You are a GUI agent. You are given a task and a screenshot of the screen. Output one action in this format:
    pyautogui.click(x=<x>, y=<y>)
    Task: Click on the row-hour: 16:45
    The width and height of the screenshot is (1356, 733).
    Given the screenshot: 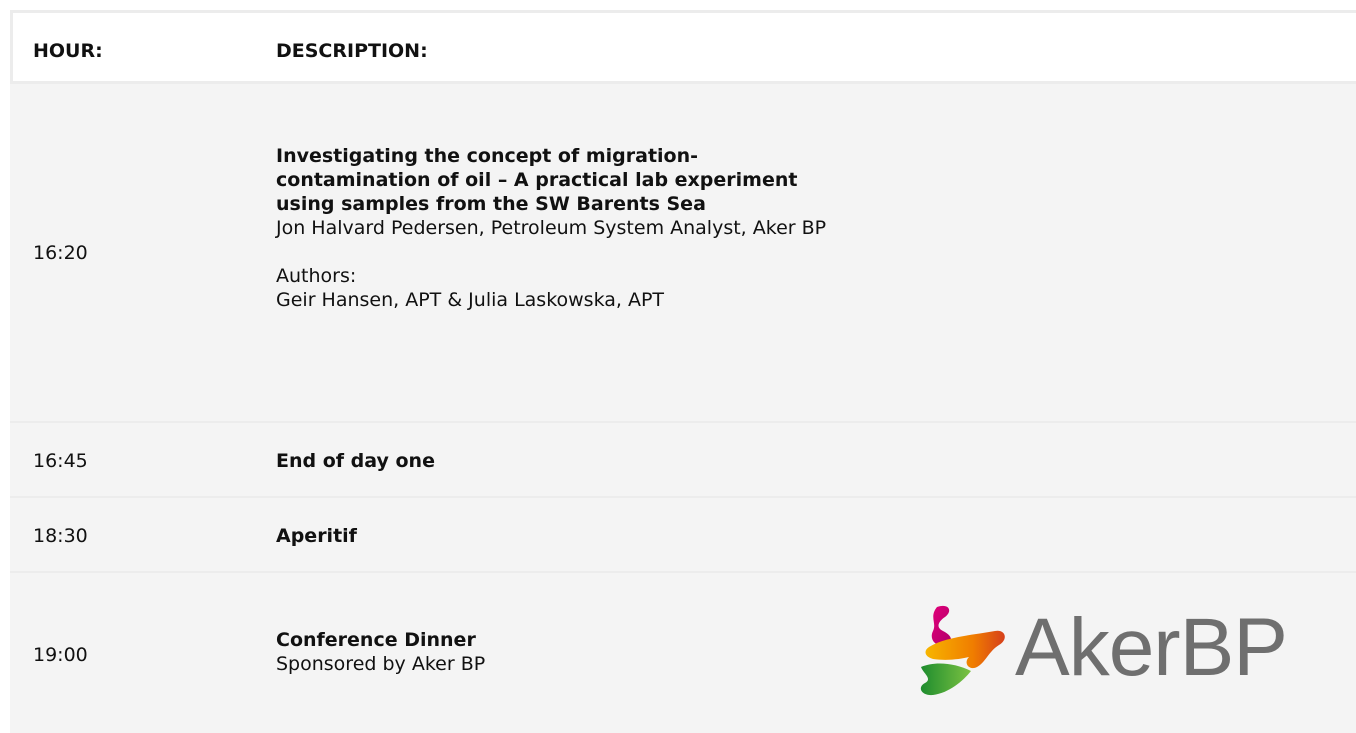 What is the action you would take?
    pyautogui.click(x=60, y=461)
    